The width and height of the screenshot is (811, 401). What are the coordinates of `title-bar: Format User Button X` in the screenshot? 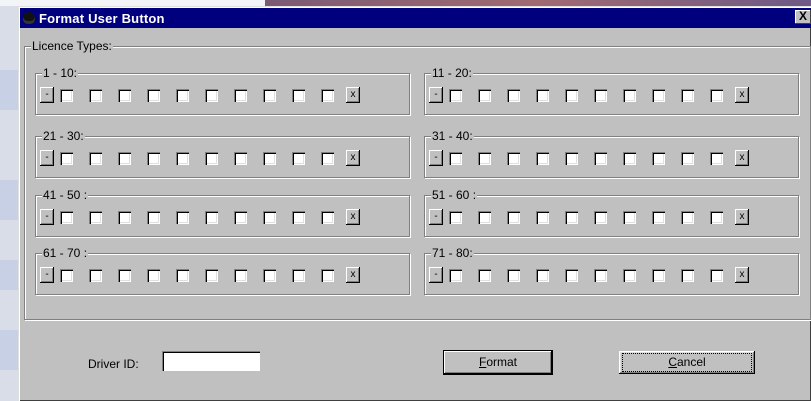 It's located at (415, 18).